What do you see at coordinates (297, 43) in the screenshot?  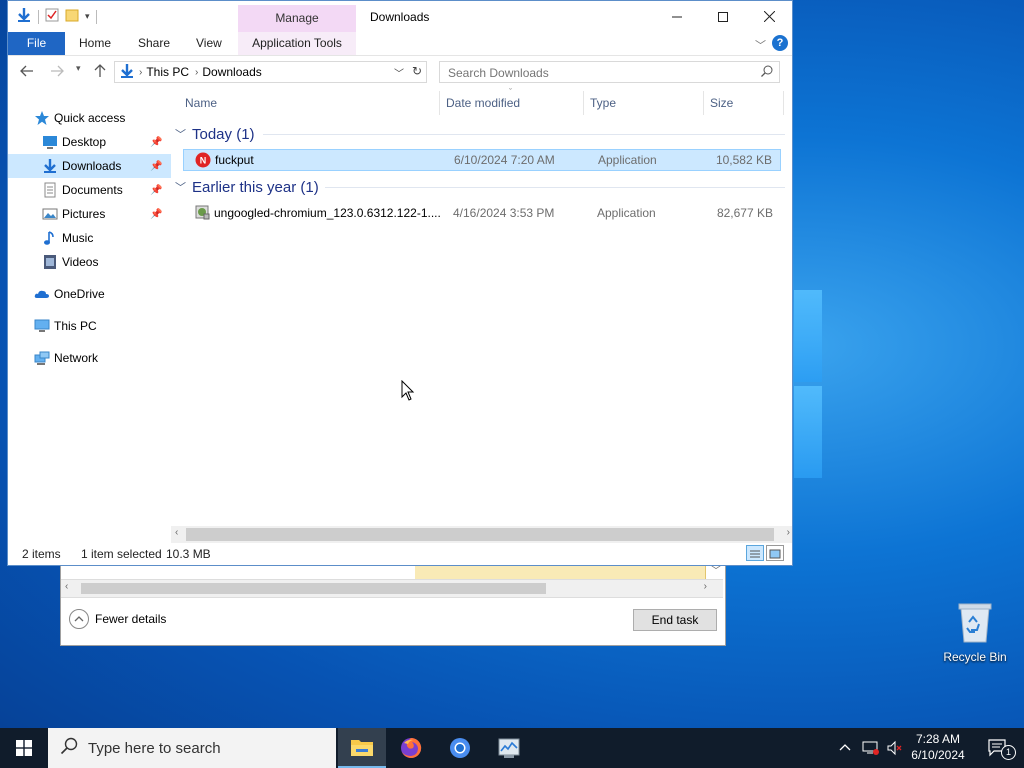 I see `tab-application-tools: Application Tools` at bounding box center [297, 43].